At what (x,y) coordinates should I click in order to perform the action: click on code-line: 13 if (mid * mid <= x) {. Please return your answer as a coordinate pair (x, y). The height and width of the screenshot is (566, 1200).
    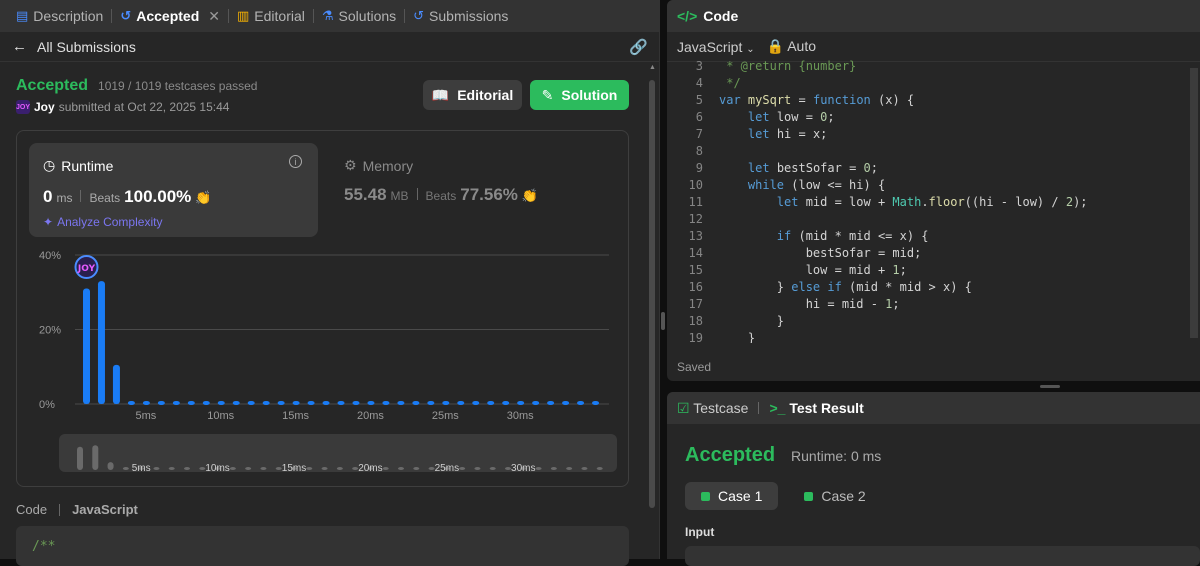
    Looking at the image, I should click on (933, 236).